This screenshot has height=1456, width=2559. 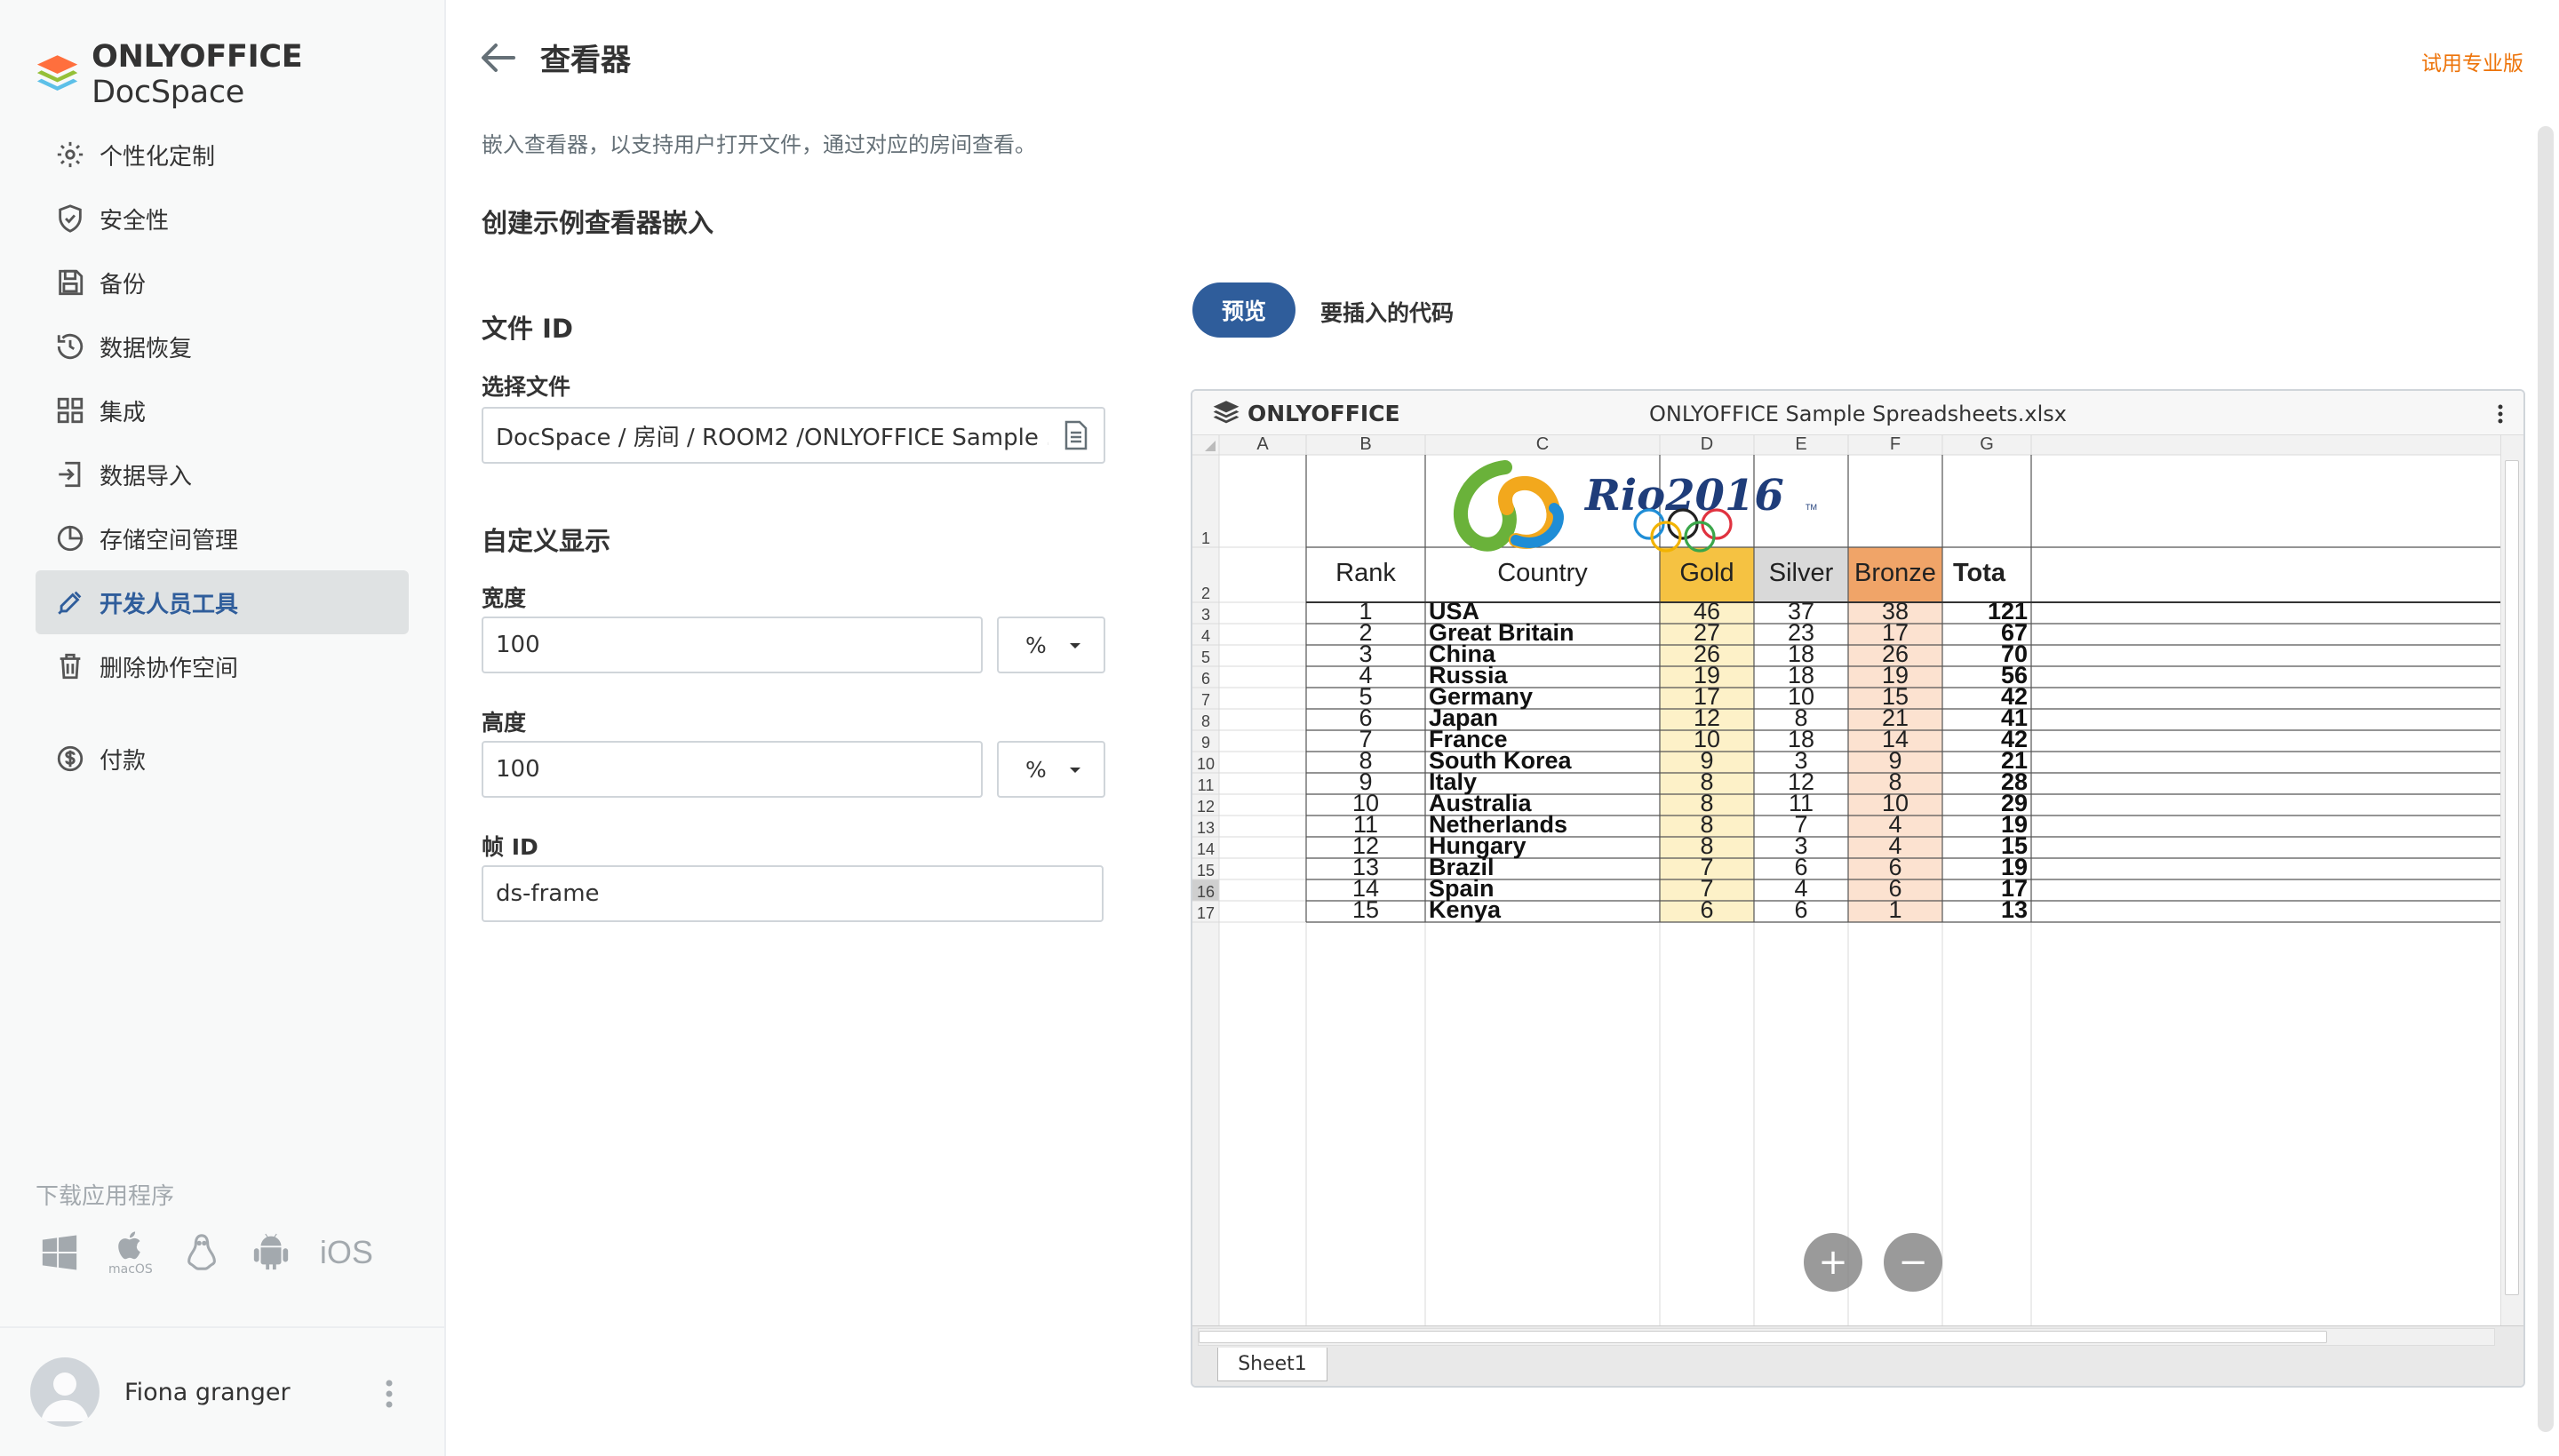 I want to click on grid-icon, so click(x=70, y=410).